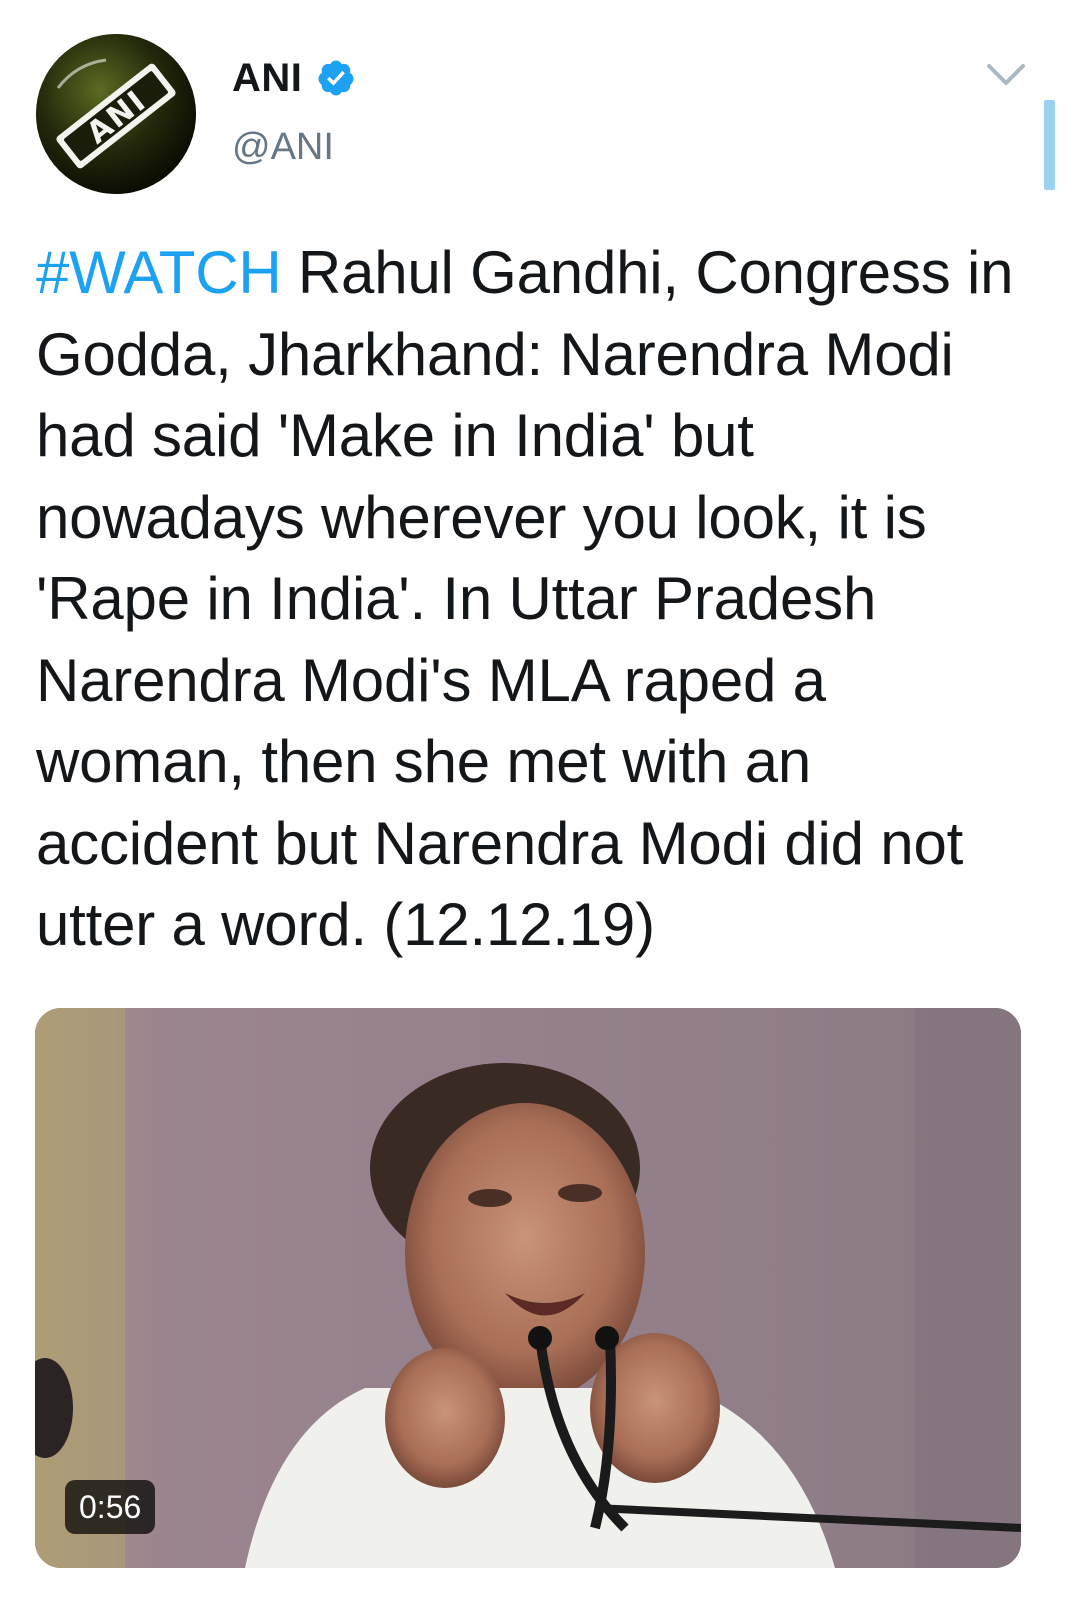 The height and width of the screenshot is (1604, 1080). What do you see at coordinates (283, 147) in the screenshot?
I see `user-handle: @ANI` at bounding box center [283, 147].